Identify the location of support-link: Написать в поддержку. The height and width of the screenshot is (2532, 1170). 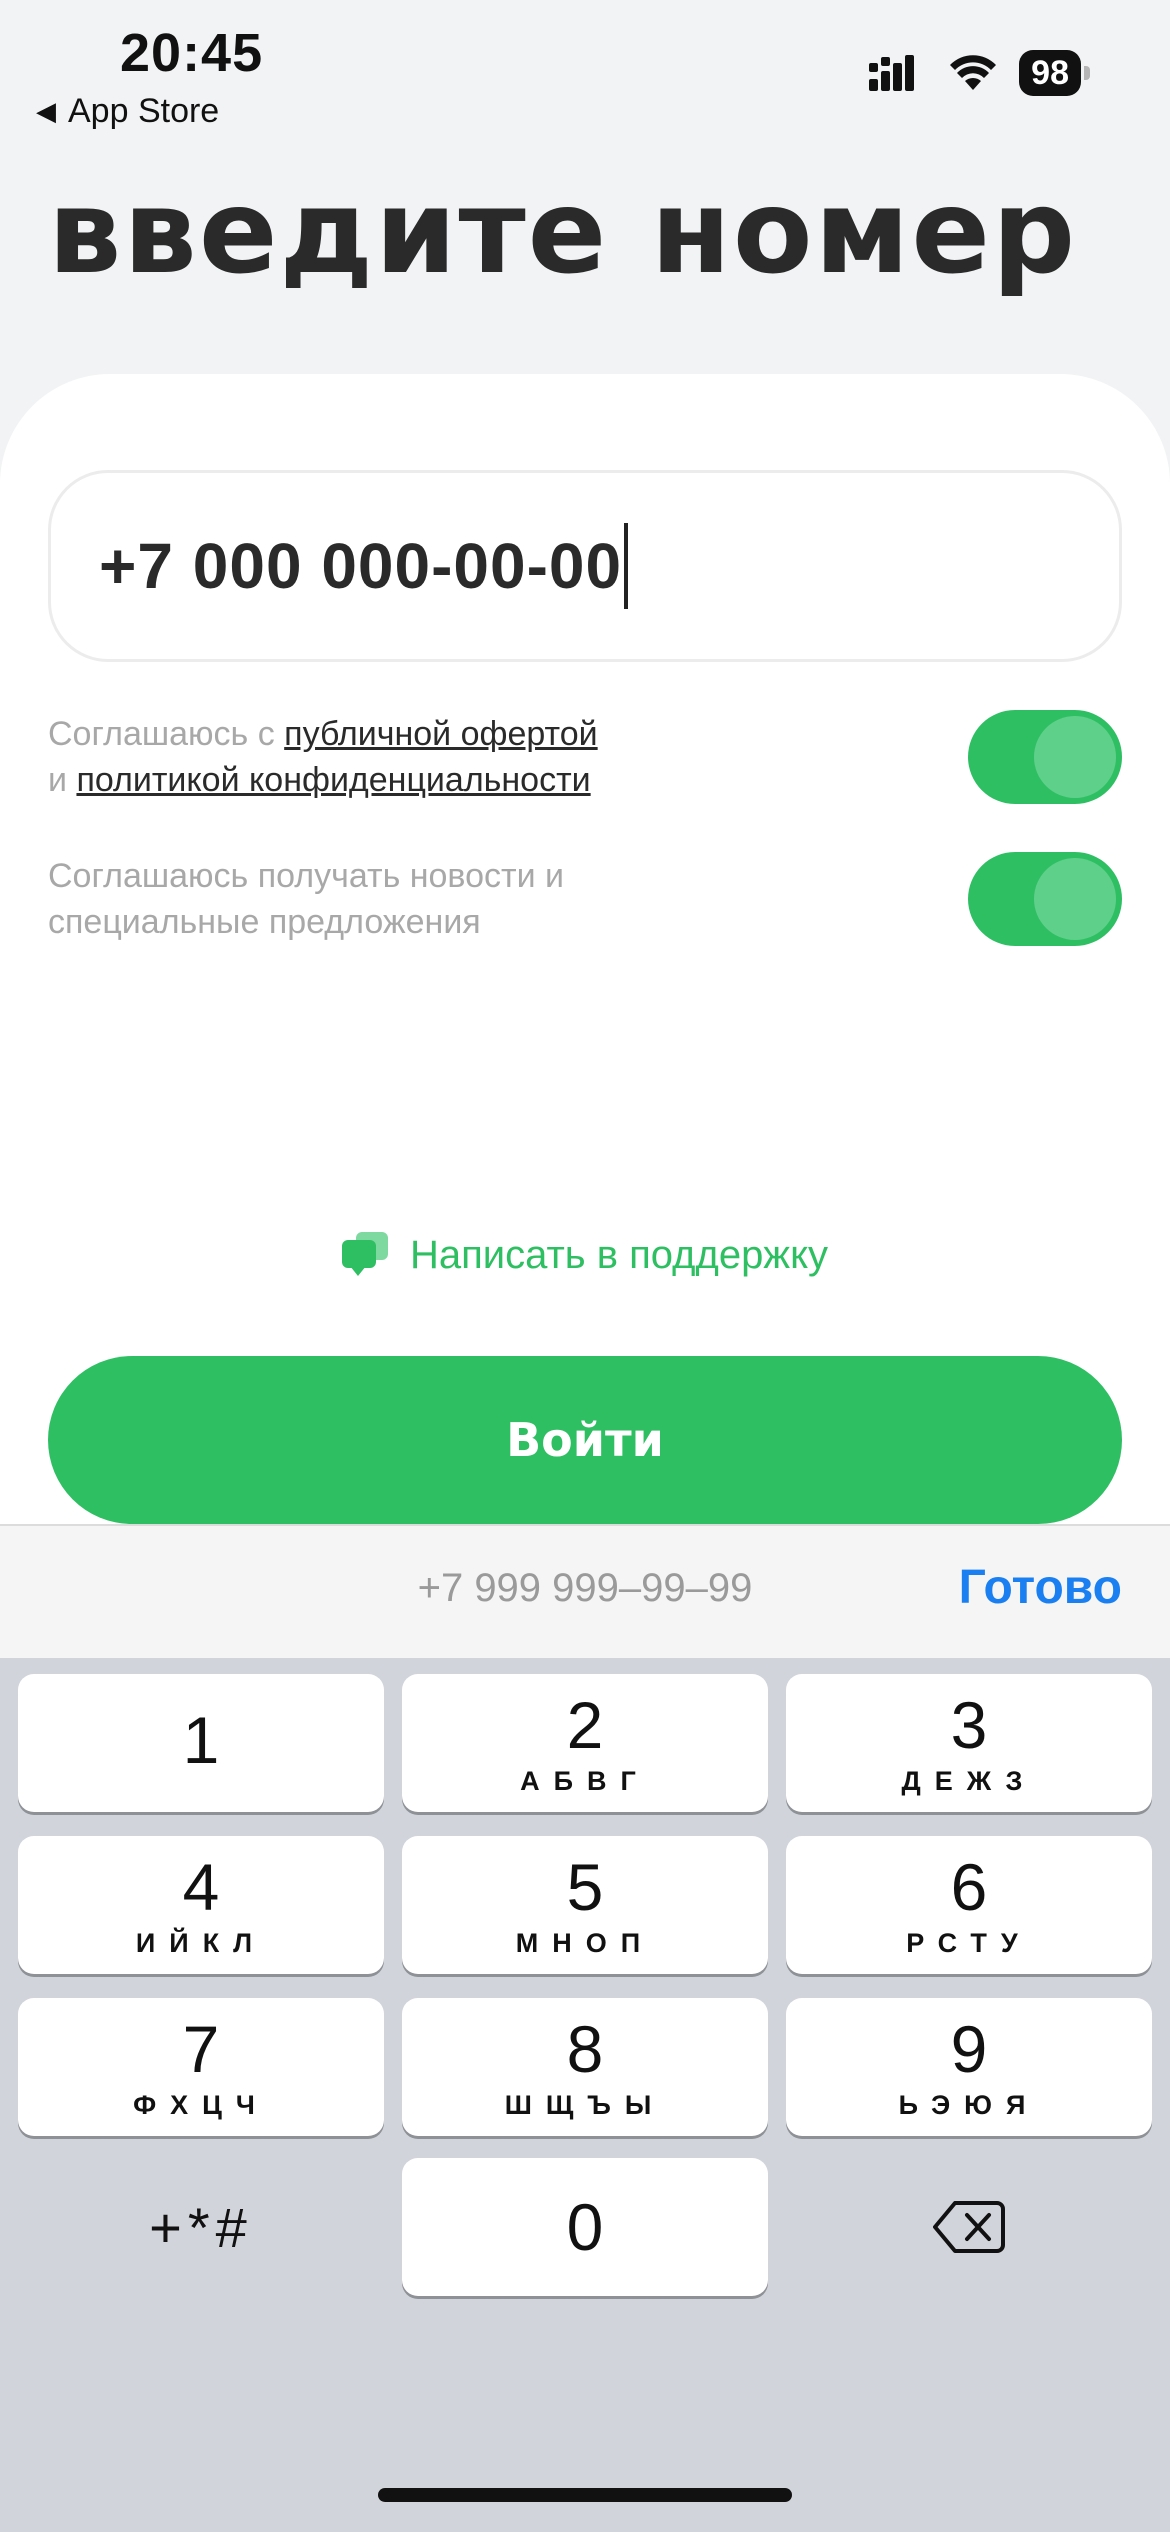
(585, 1255).